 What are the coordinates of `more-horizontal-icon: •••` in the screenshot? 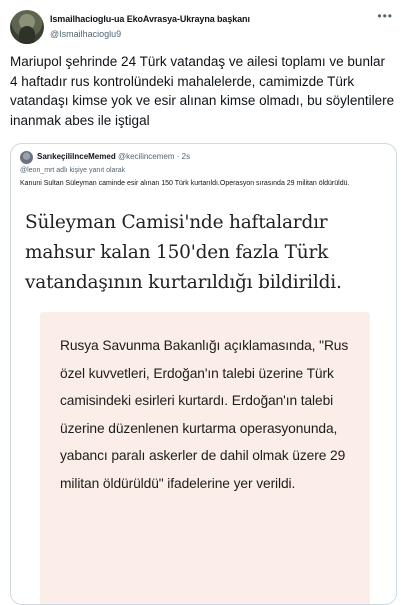 It's located at (385, 16).